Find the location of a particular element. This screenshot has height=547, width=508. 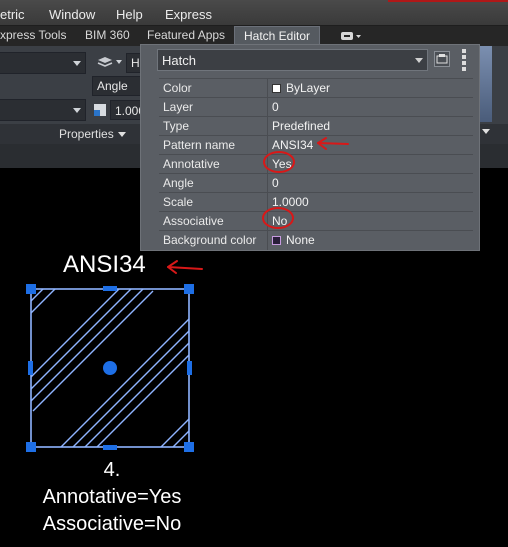

caption-line-1: 4. is located at coordinates (112, 470).